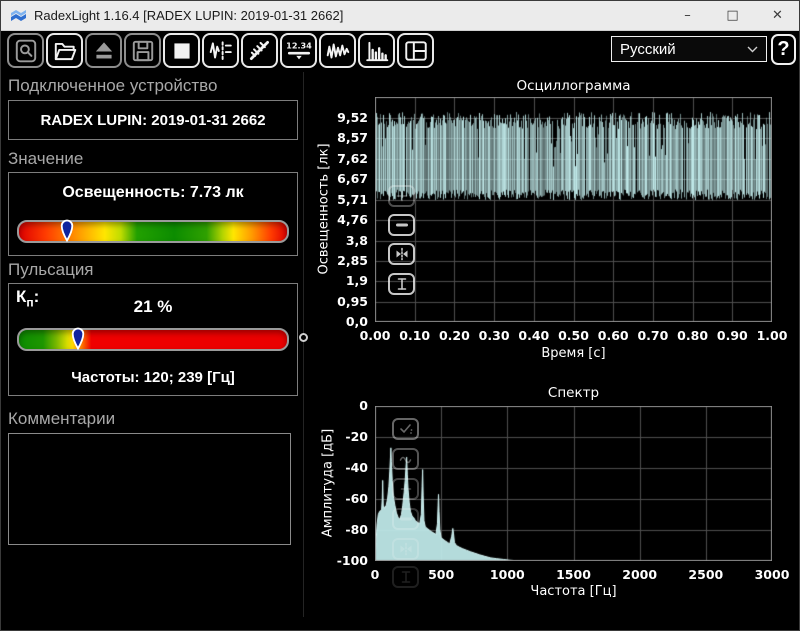 This screenshot has width=800, height=631. I want to click on rays-button, so click(259, 50).